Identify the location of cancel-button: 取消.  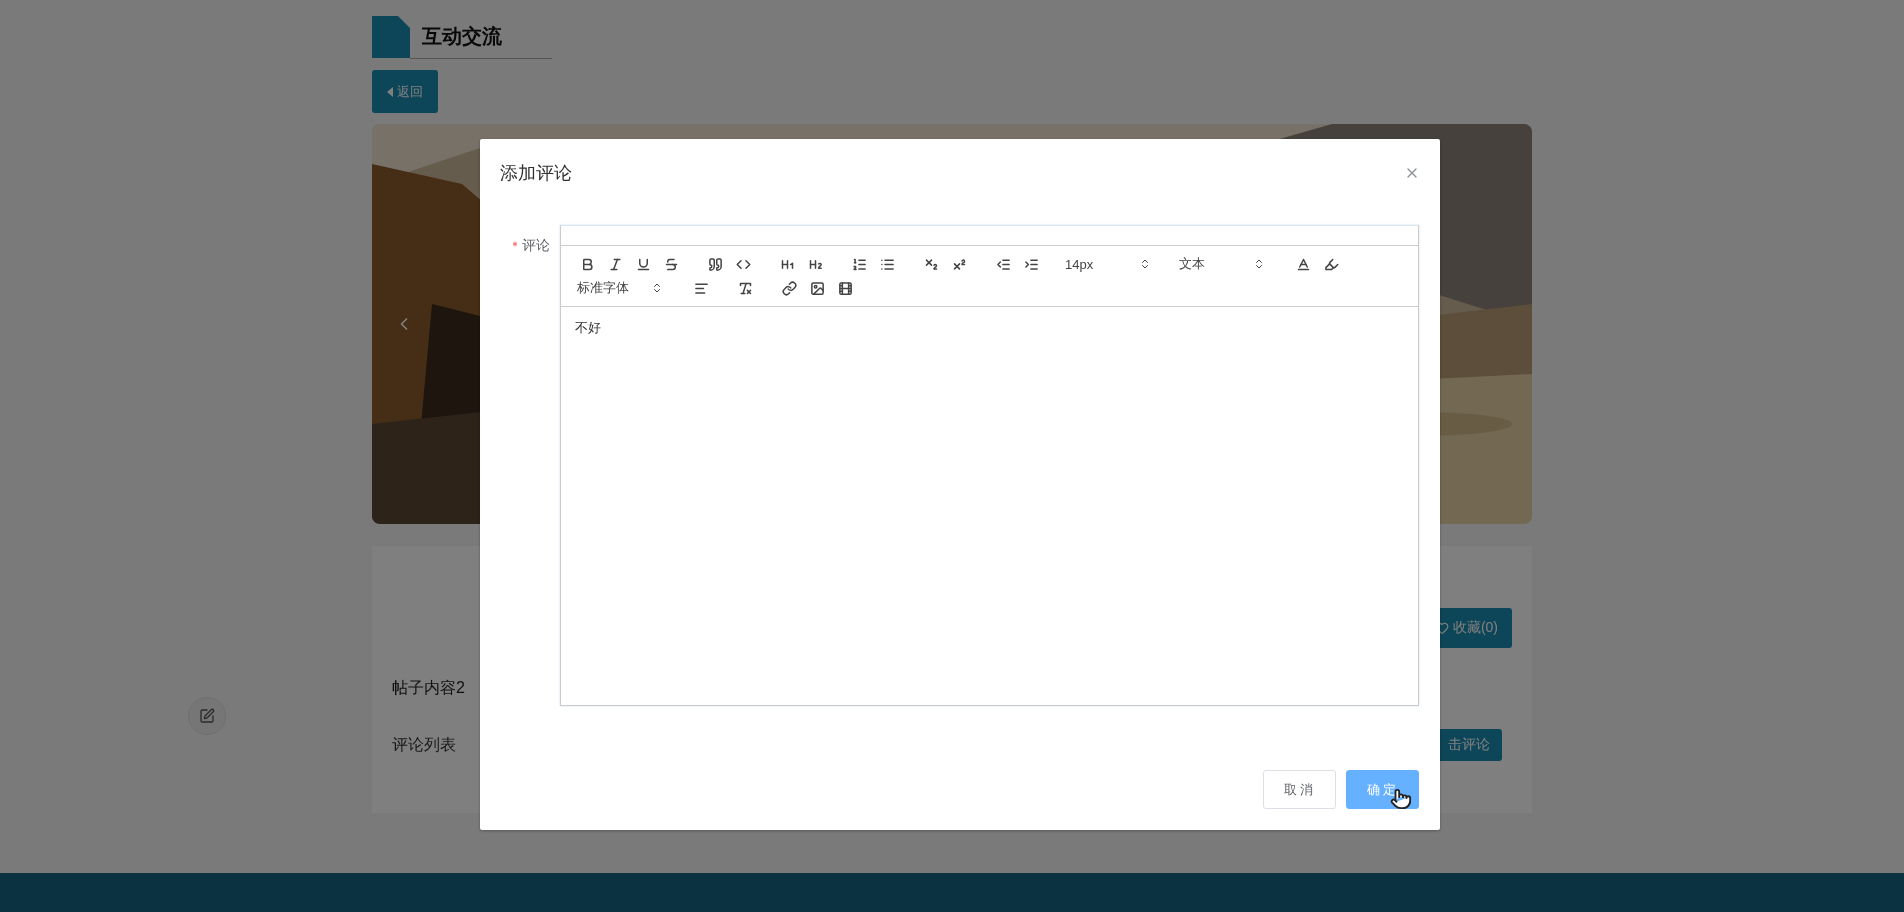
(1299, 789).